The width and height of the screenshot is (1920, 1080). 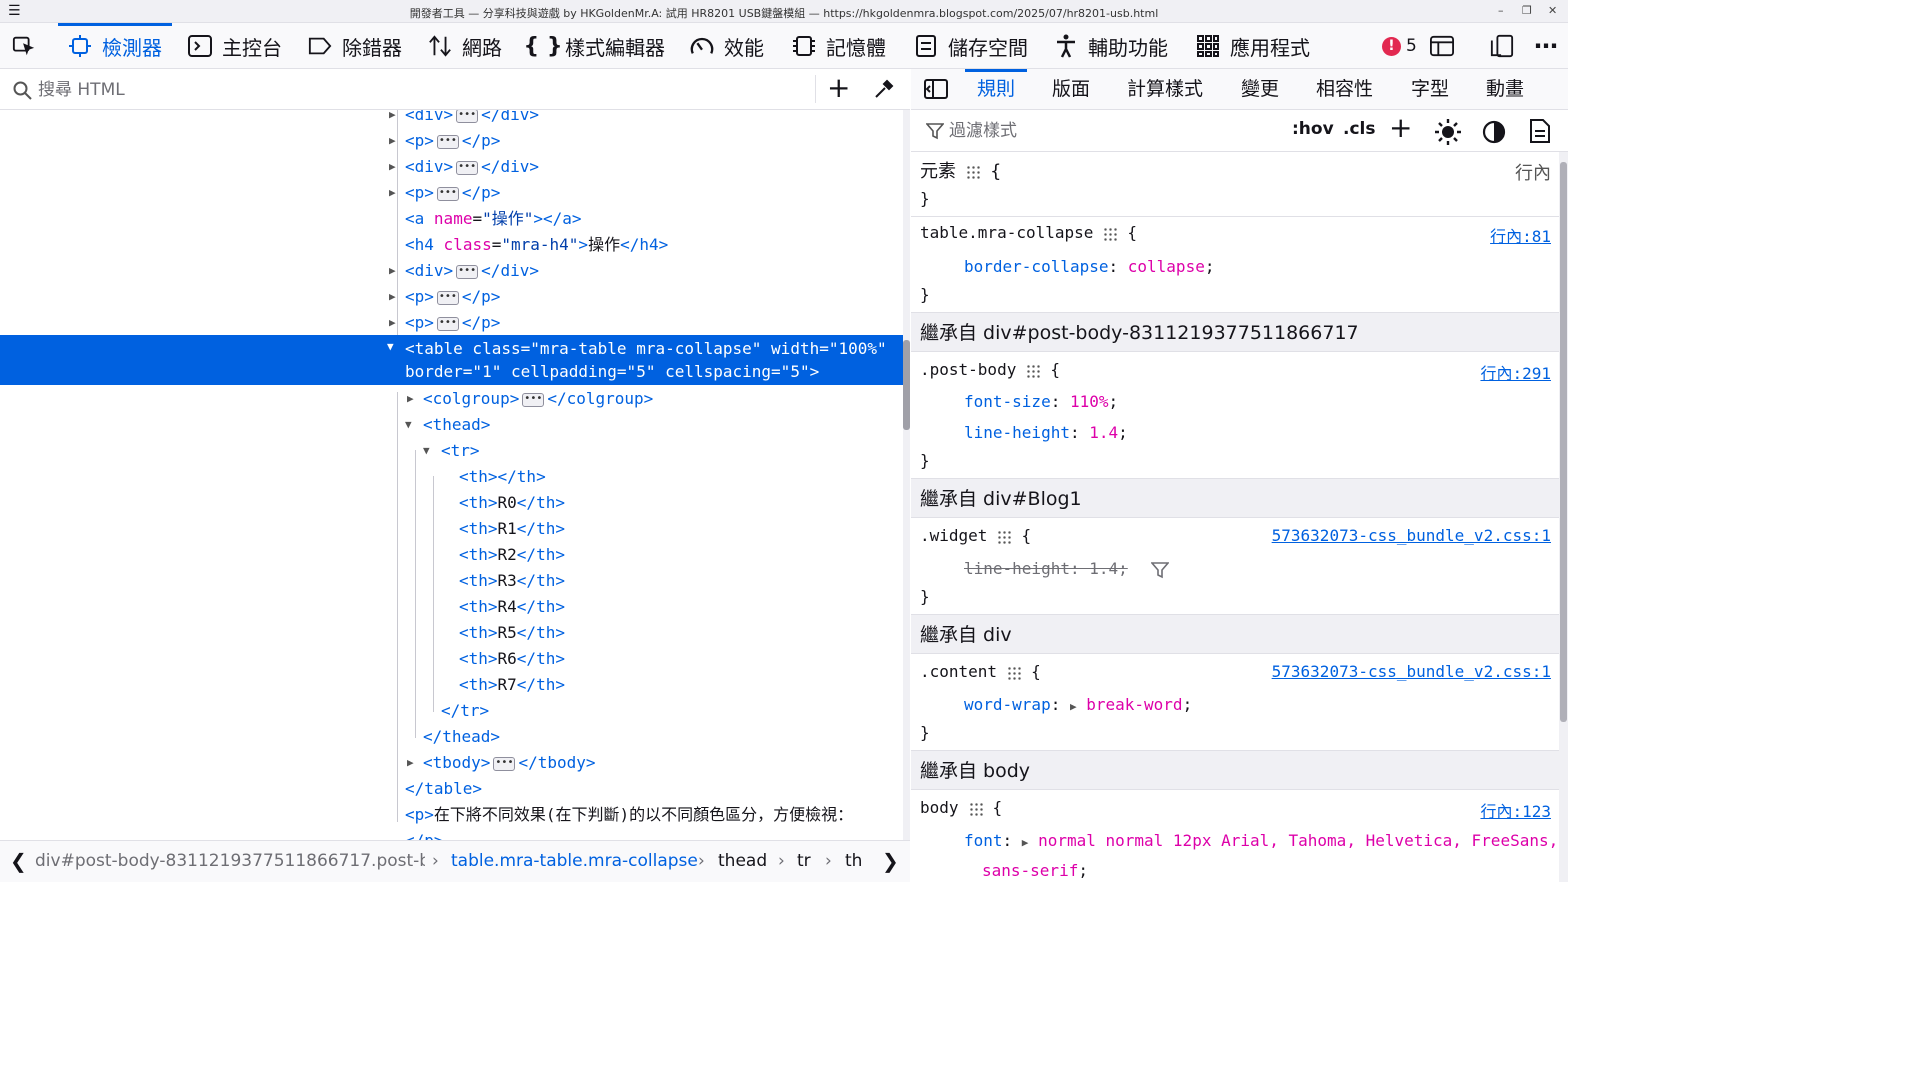 I want to click on rule-source-link: 行內:81, so click(x=1520, y=235).